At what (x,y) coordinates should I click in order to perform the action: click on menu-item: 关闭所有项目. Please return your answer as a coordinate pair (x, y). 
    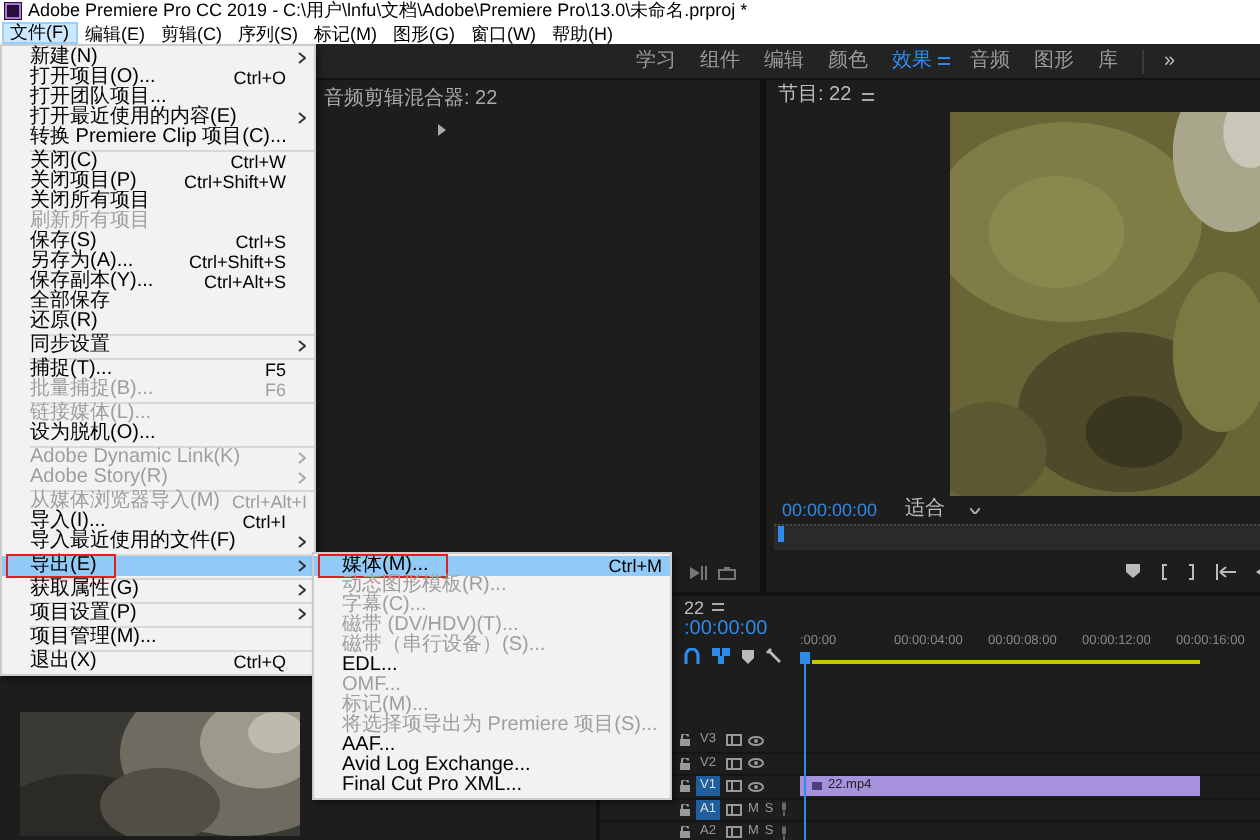
    Looking at the image, I should click on (158, 202).